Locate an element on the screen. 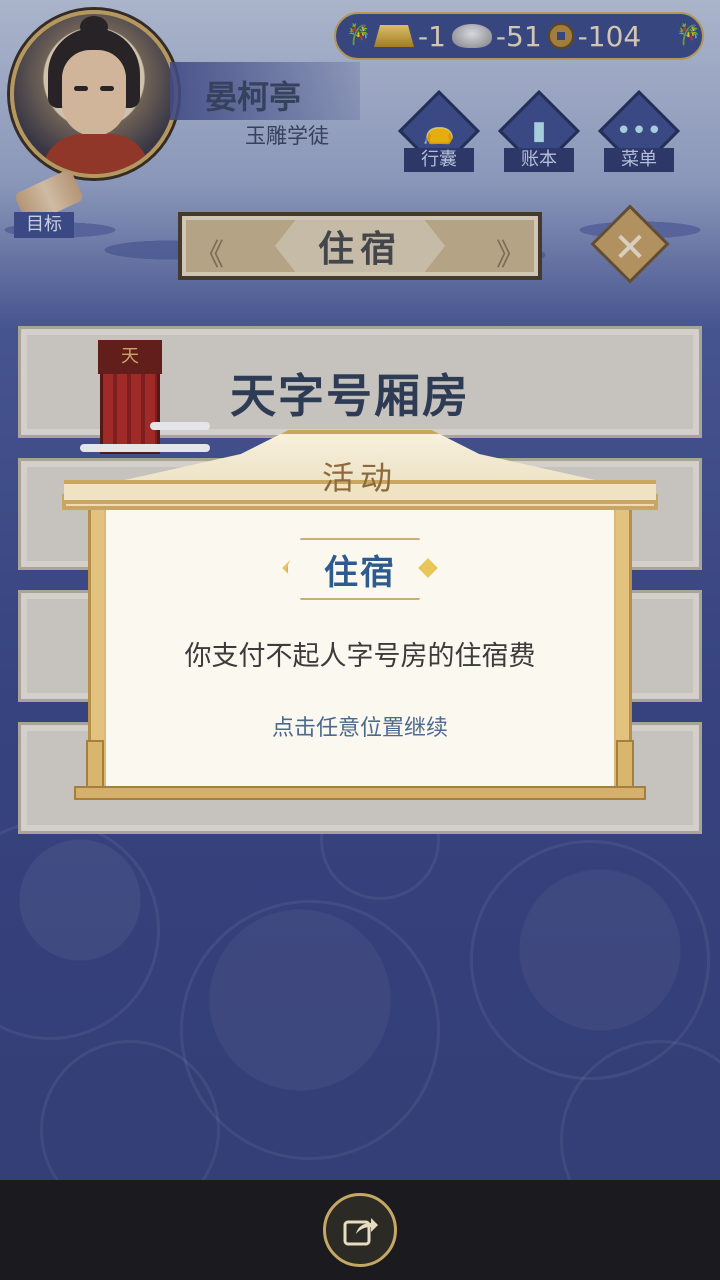 This screenshot has height=1280, width=720. dialog-header: 活动 is located at coordinates (359, 478).